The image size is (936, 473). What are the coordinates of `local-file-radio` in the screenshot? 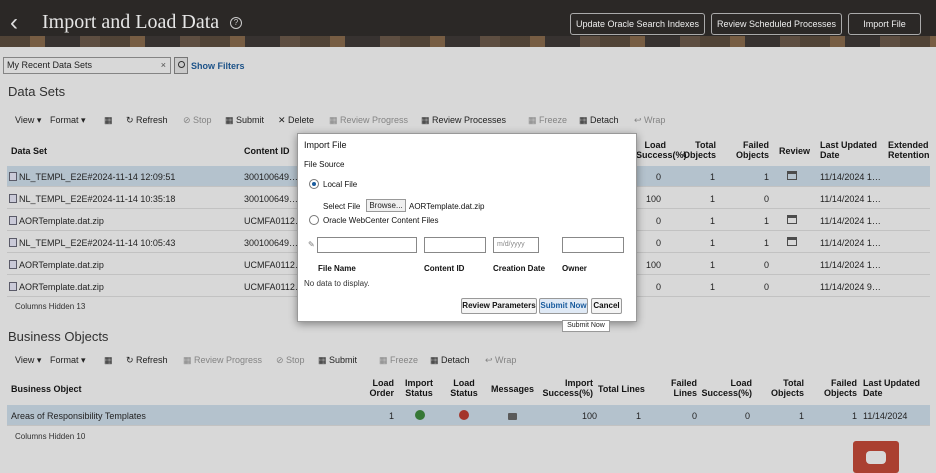 It's located at (314, 184).